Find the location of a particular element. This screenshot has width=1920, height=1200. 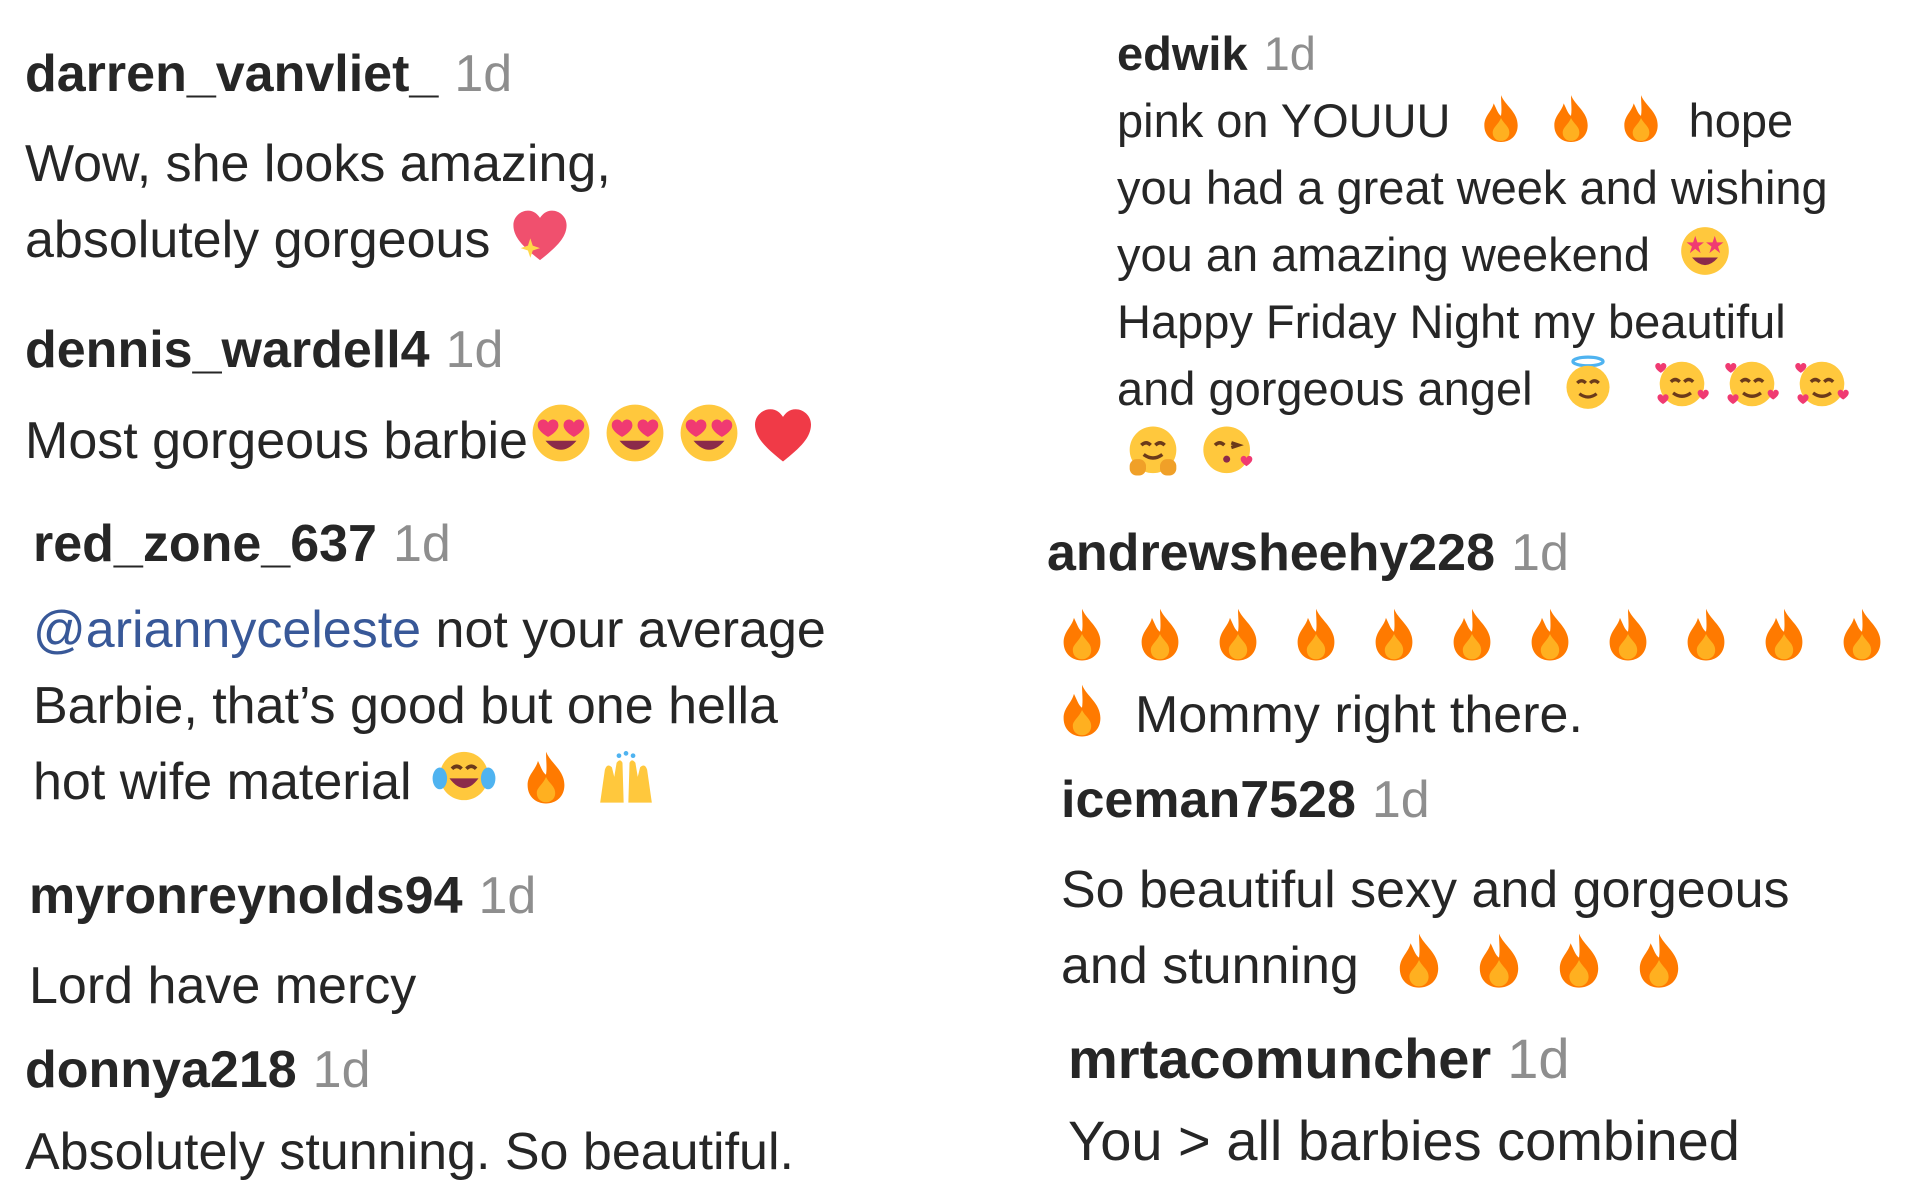

comment-line: Lord have mercy is located at coordinates (223, 986).